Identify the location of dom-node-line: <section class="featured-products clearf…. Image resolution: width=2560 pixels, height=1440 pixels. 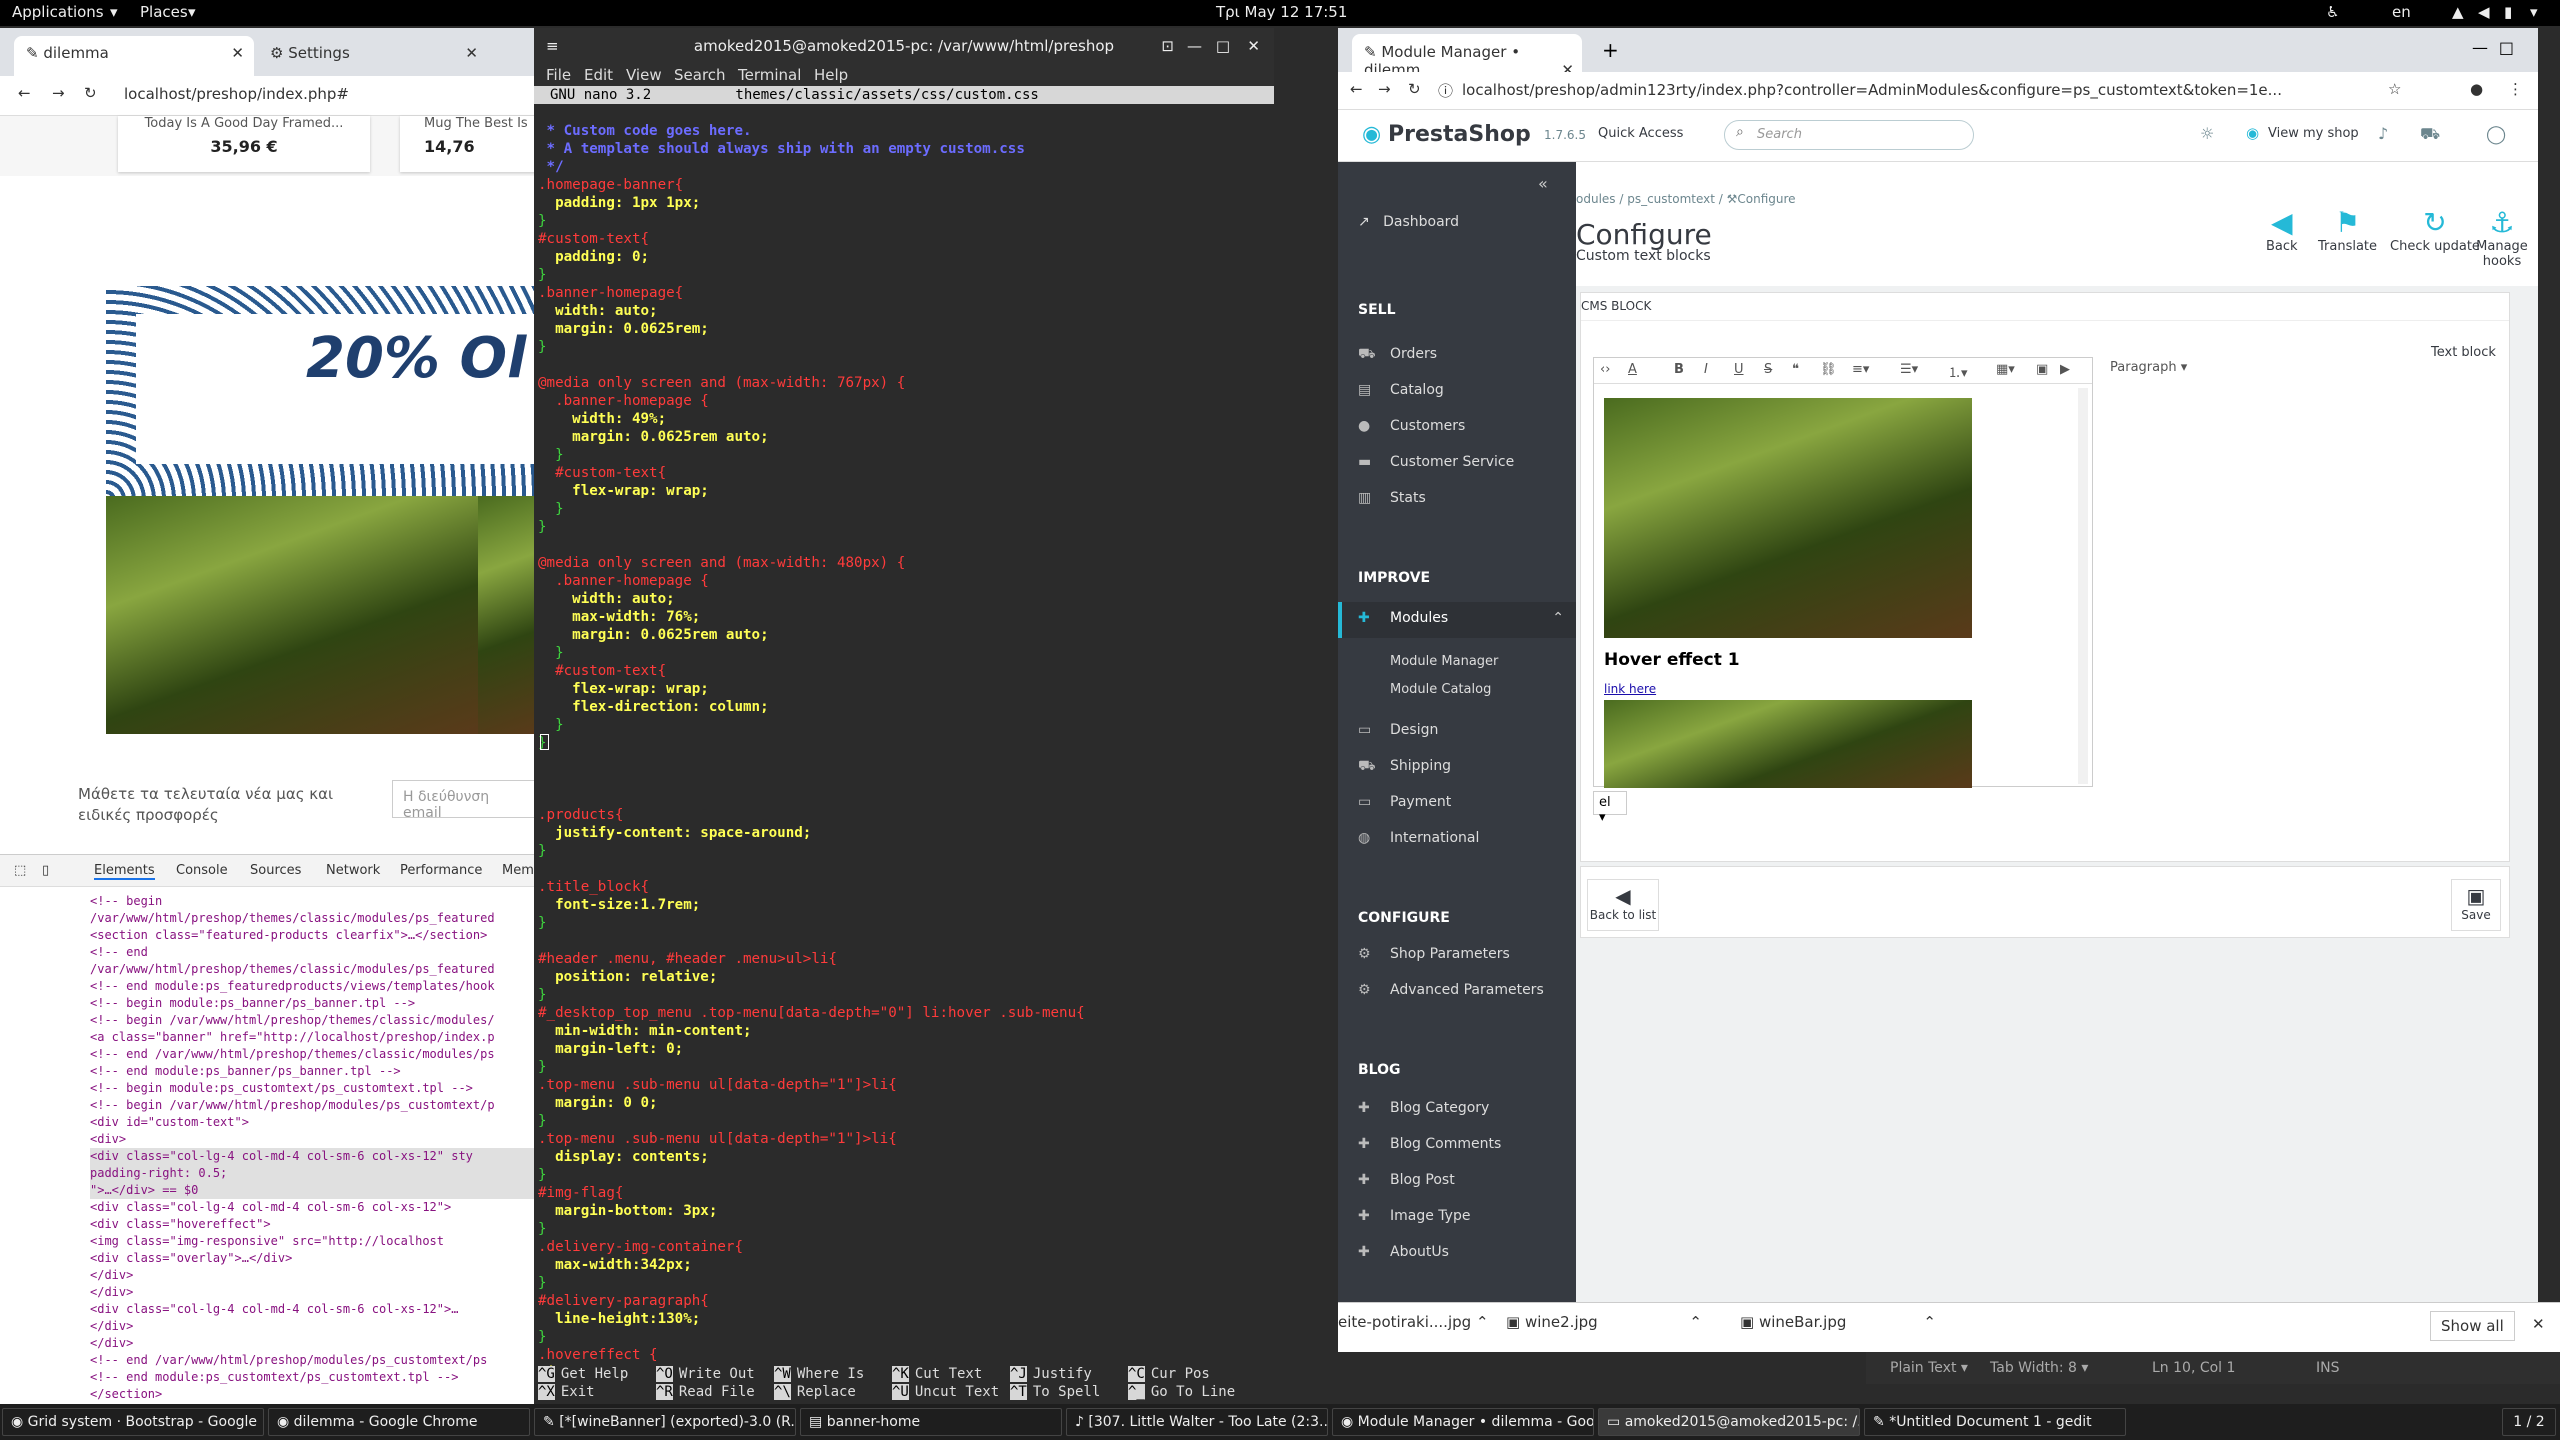
(315, 935).